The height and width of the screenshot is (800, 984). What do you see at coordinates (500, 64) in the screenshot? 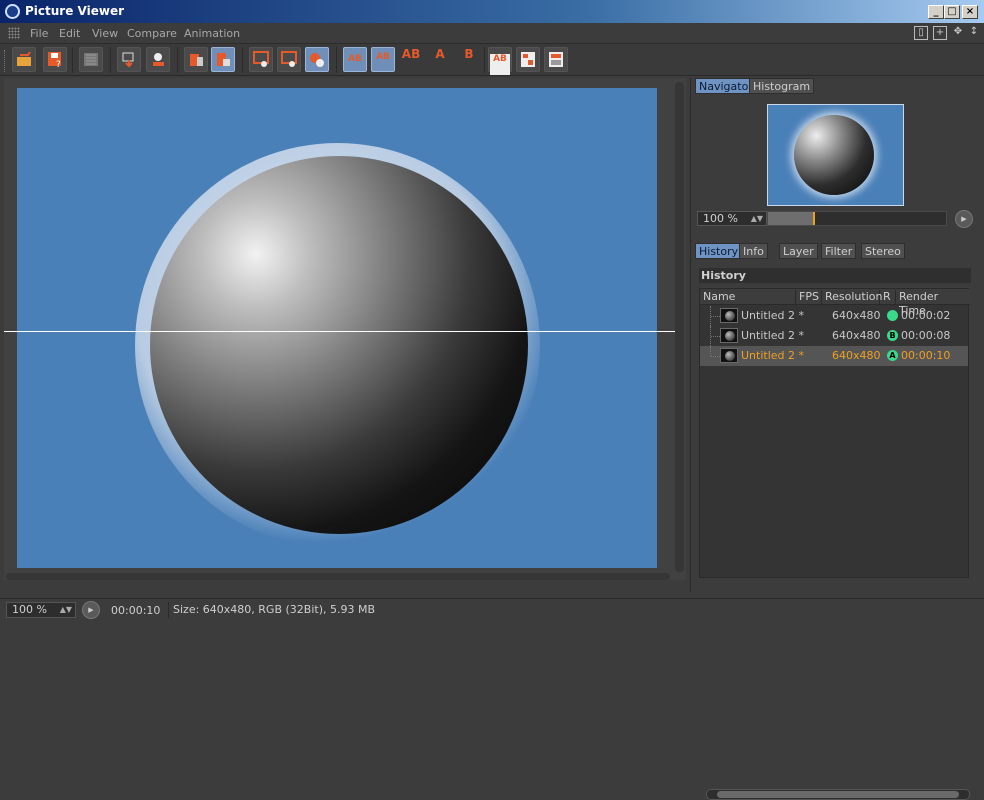
I see `ab-vertical-icon: AB` at bounding box center [500, 64].